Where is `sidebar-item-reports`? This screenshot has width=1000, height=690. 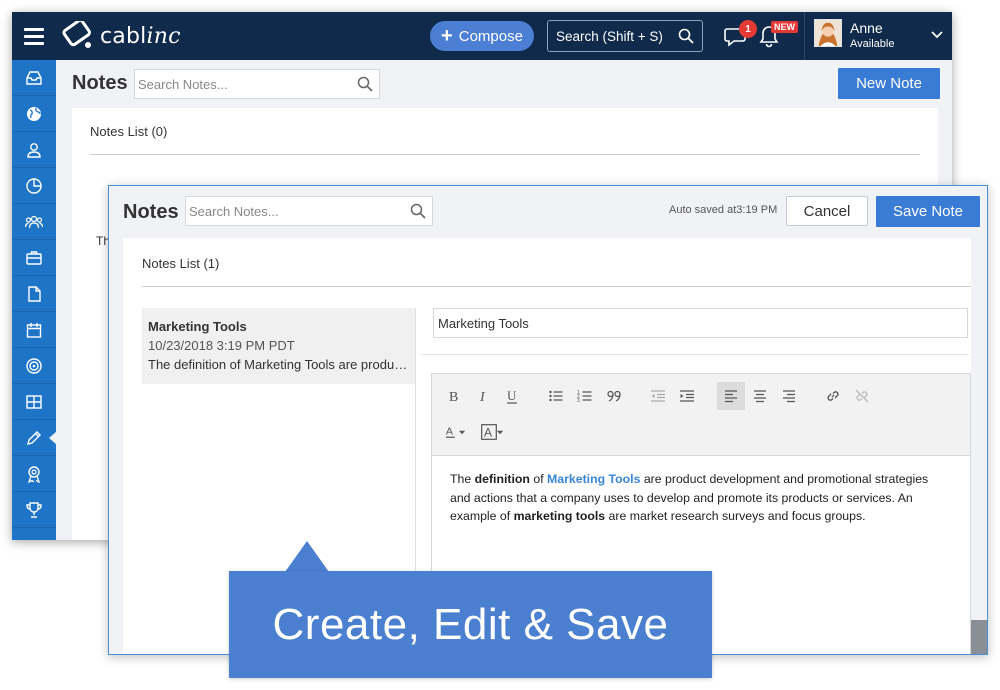
sidebar-item-reports is located at coordinates (34, 186).